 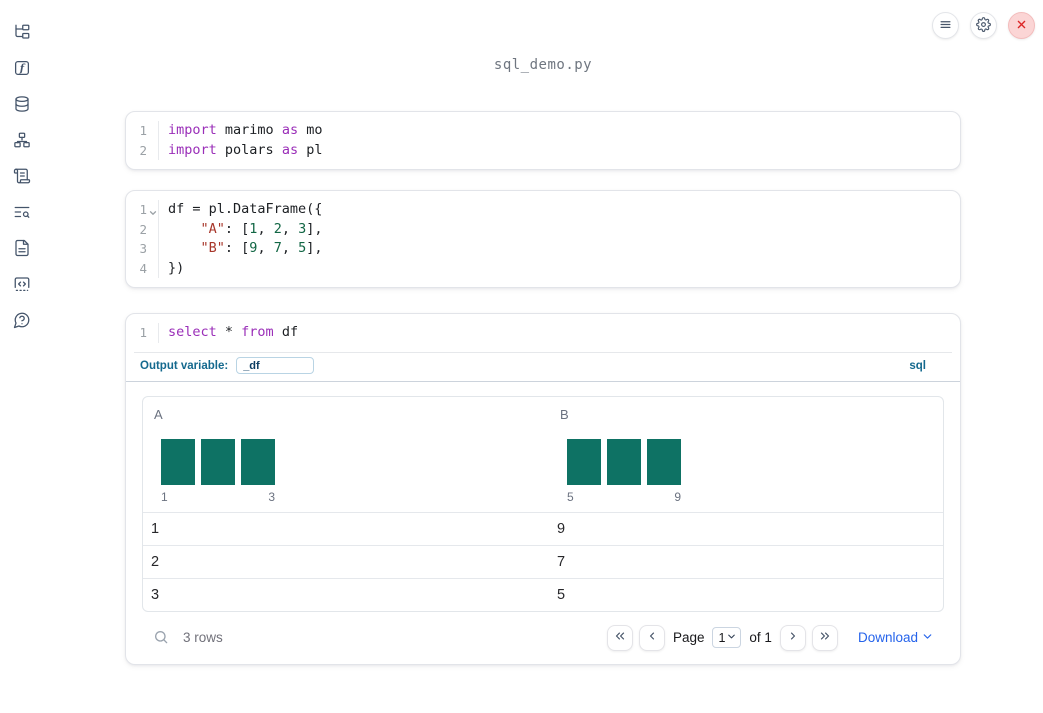 What do you see at coordinates (887, 637) in the screenshot?
I see `download-label: Download` at bounding box center [887, 637].